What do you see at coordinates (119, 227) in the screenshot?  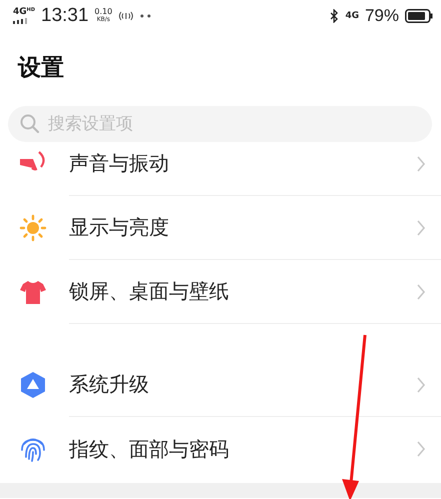 I see `item-label: 显示与亮度` at bounding box center [119, 227].